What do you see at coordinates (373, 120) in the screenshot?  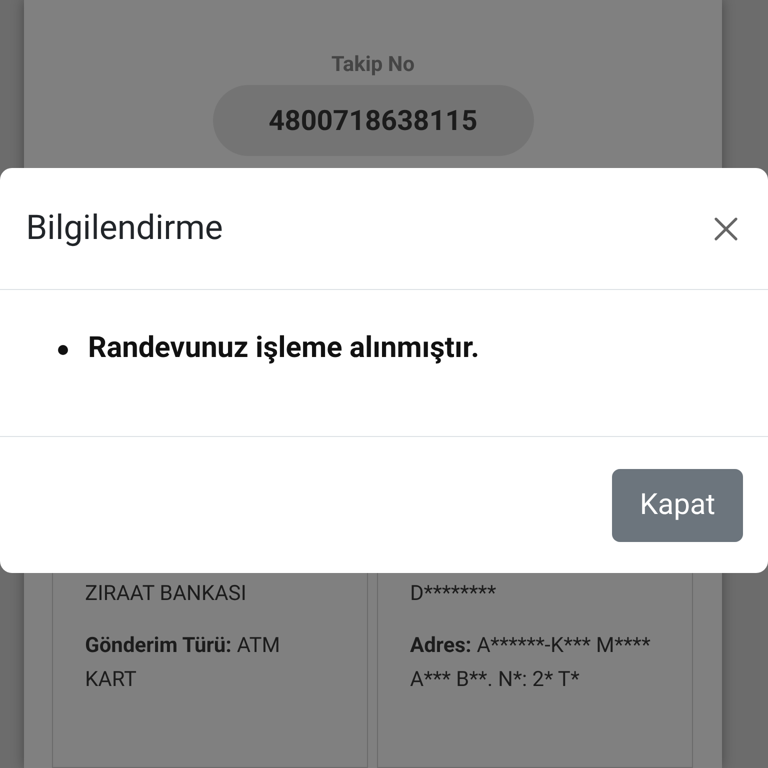 I see `tracking-number: 4800718638115` at bounding box center [373, 120].